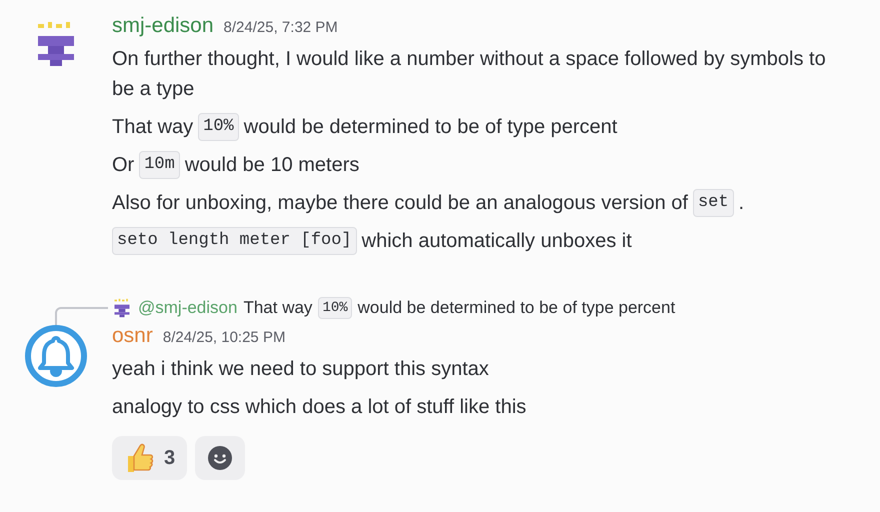  Describe the element at coordinates (123, 165) in the screenshot. I see `message-text: Or` at that location.